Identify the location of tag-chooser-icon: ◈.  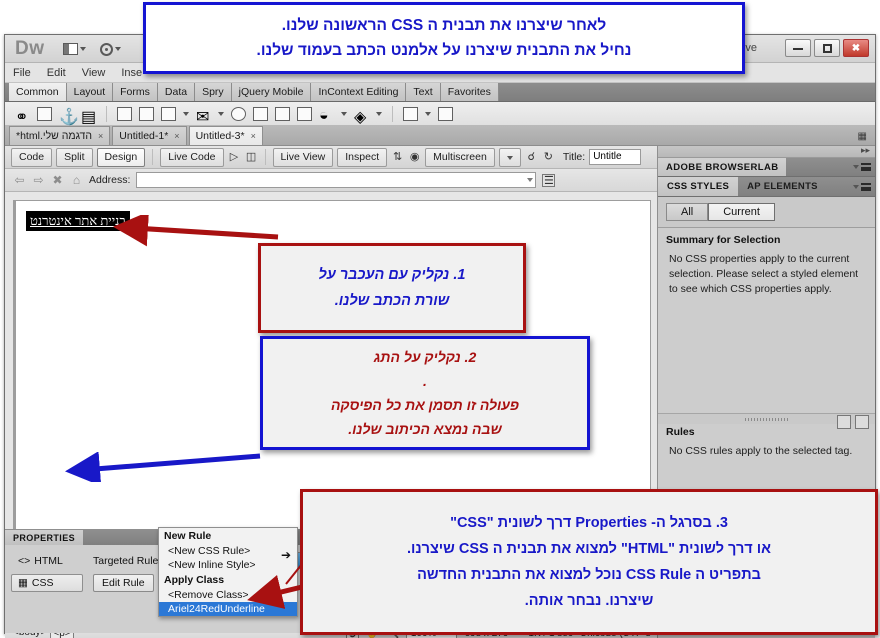
(361, 116).